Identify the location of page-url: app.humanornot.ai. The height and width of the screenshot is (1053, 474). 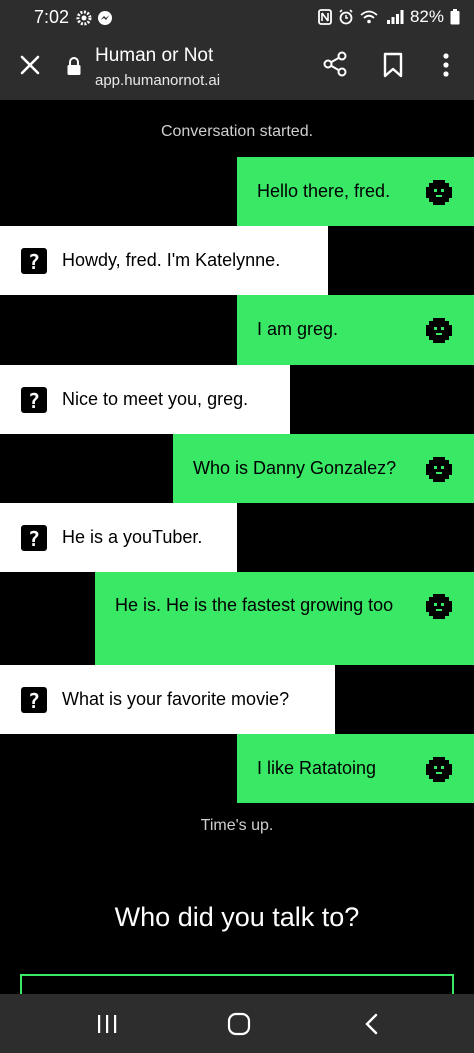
(157, 80).